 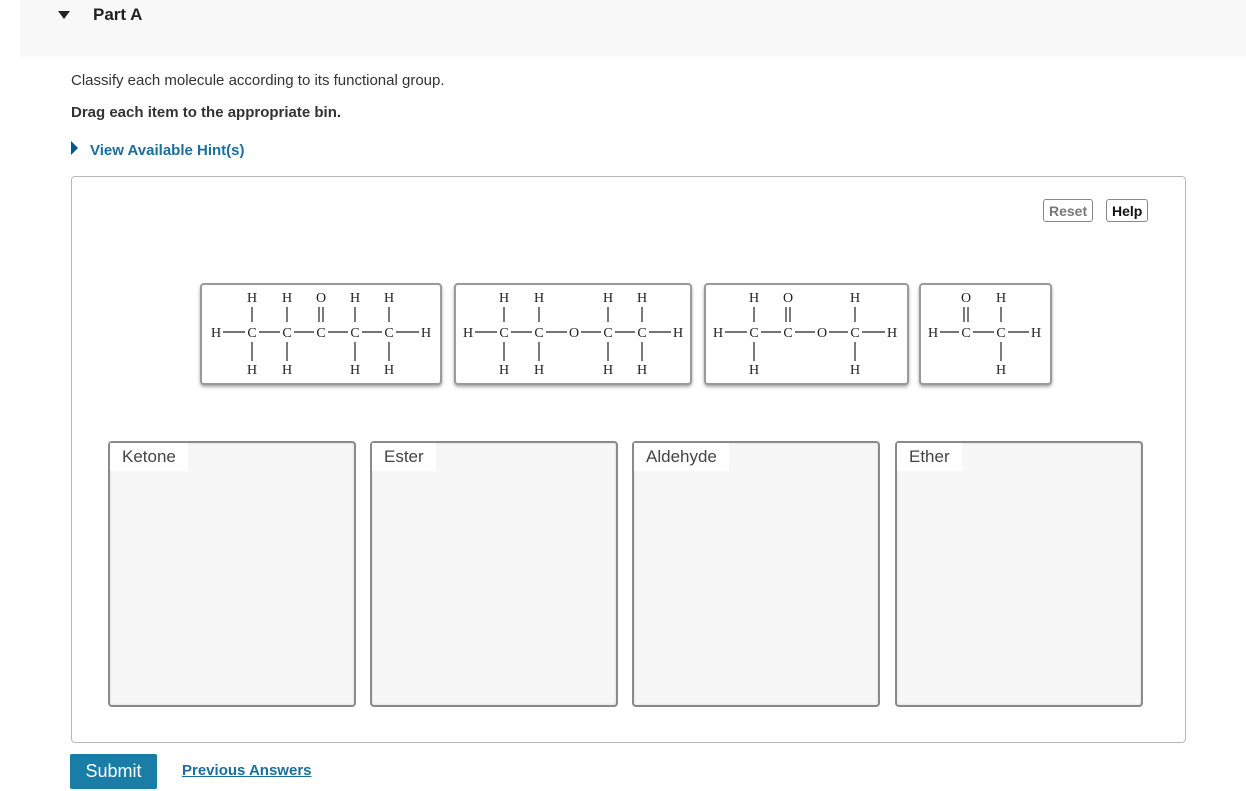 I want to click on bin-ether: Ether, so click(x=1019, y=574).